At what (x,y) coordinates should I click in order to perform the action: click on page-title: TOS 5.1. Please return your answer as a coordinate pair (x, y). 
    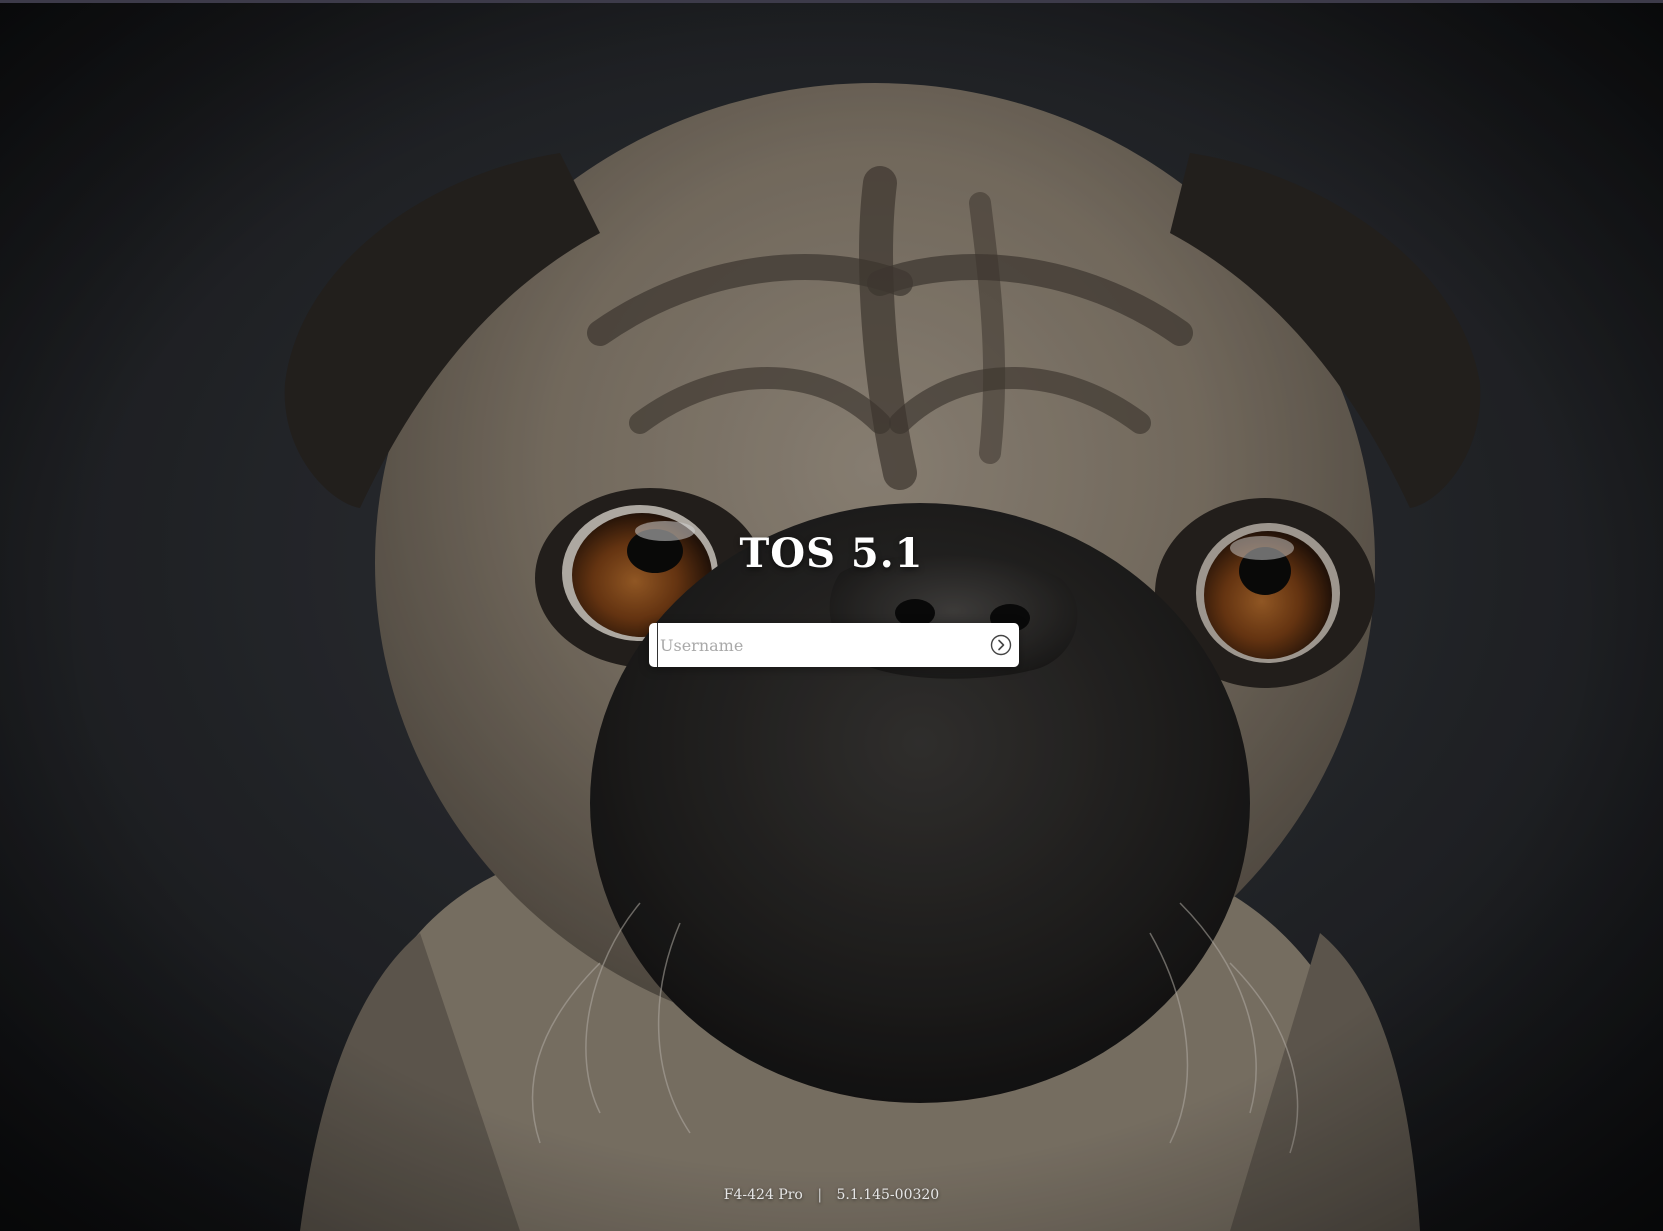
    Looking at the image, I should click on (831, 553).